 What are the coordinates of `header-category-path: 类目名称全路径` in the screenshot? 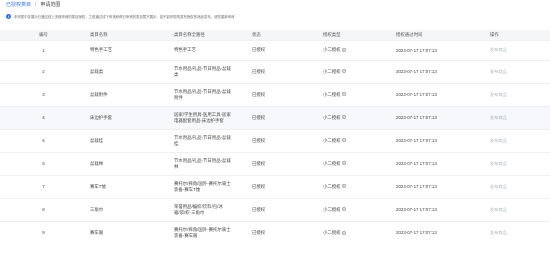 It's located at (210, 35).